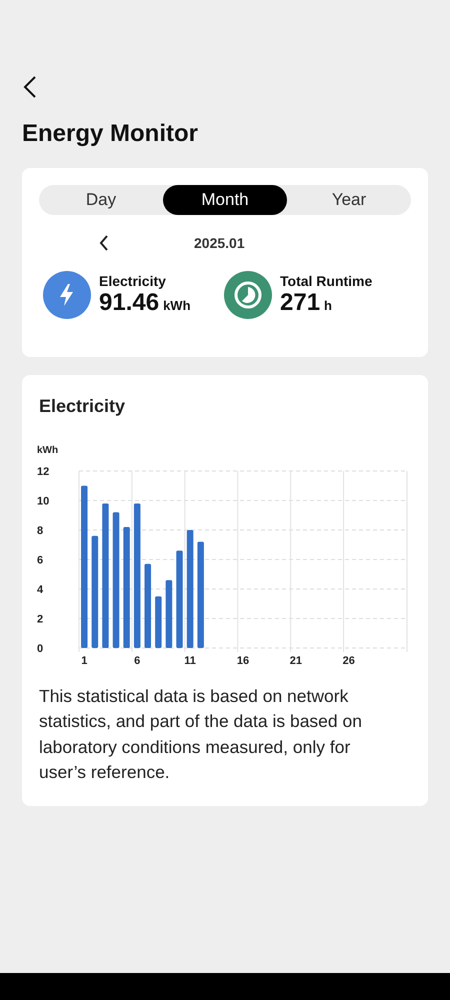 Image resolution: width=450 pixels, height=1000 pixels. I want to click on tick-label: 11, so click(190, 661).